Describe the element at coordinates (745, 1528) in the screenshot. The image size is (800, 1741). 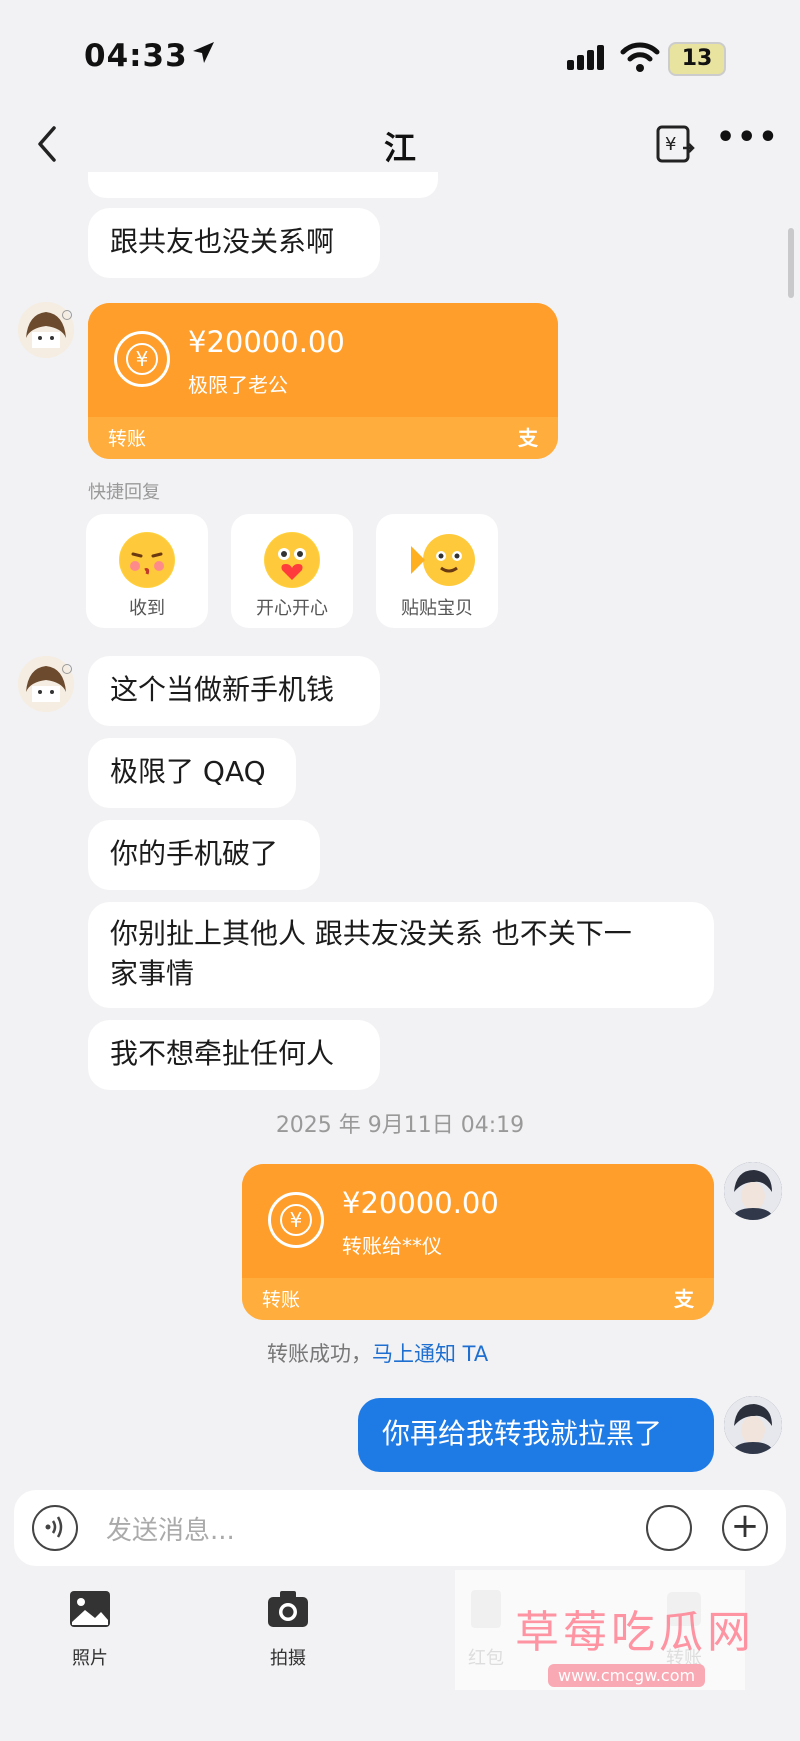
I see `plus-icon: +` at that location.